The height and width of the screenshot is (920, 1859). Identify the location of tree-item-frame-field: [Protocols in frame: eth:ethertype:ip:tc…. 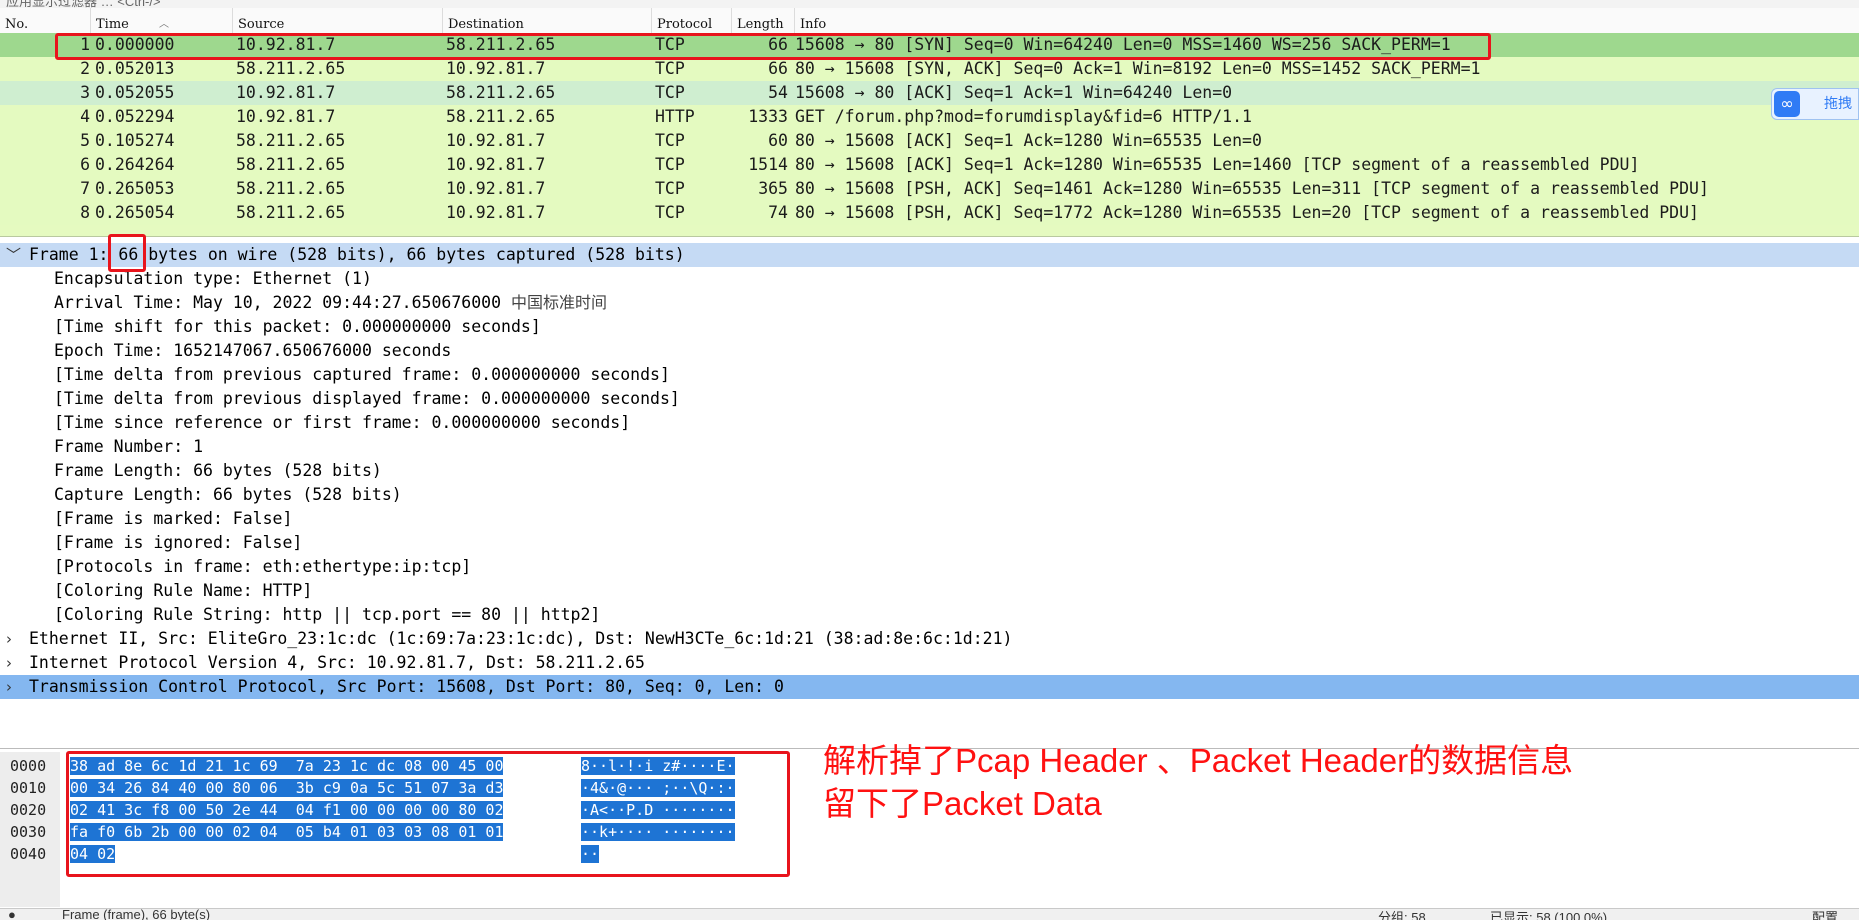
(929, 567).